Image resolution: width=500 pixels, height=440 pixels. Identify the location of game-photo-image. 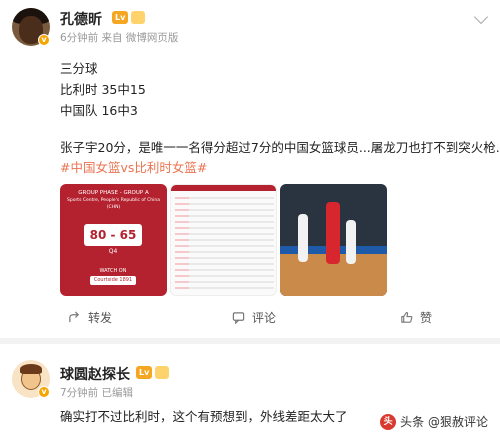
(333, 240).